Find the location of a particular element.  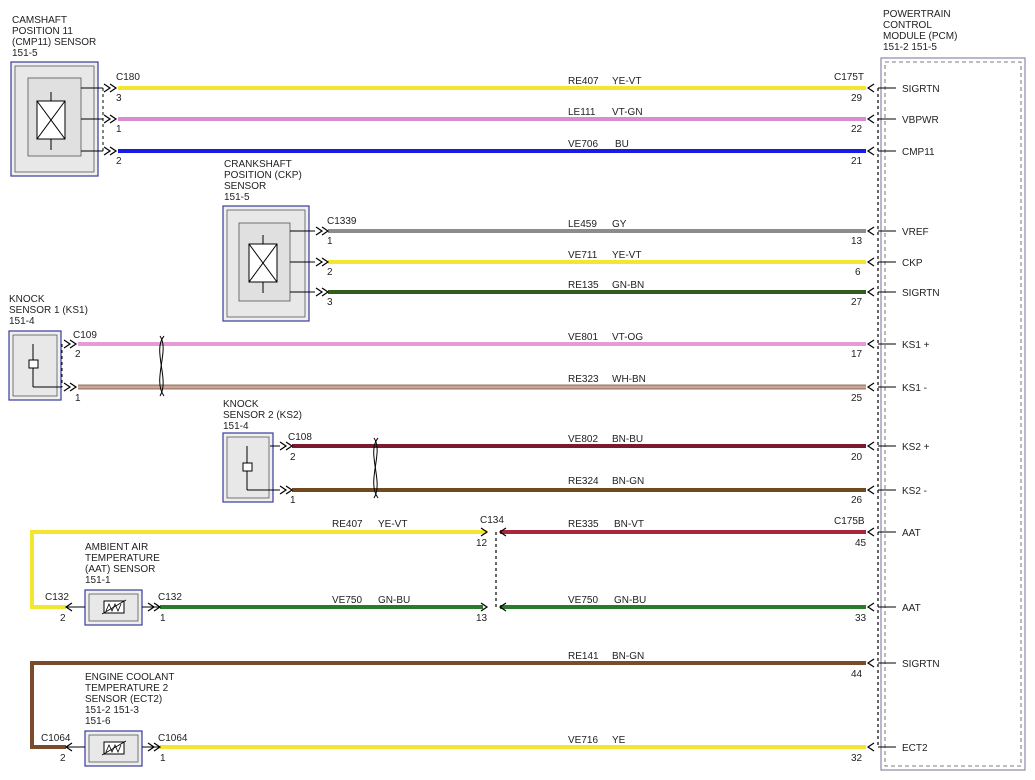

circuit-id: LE111 is located at coordinates (582, 112).